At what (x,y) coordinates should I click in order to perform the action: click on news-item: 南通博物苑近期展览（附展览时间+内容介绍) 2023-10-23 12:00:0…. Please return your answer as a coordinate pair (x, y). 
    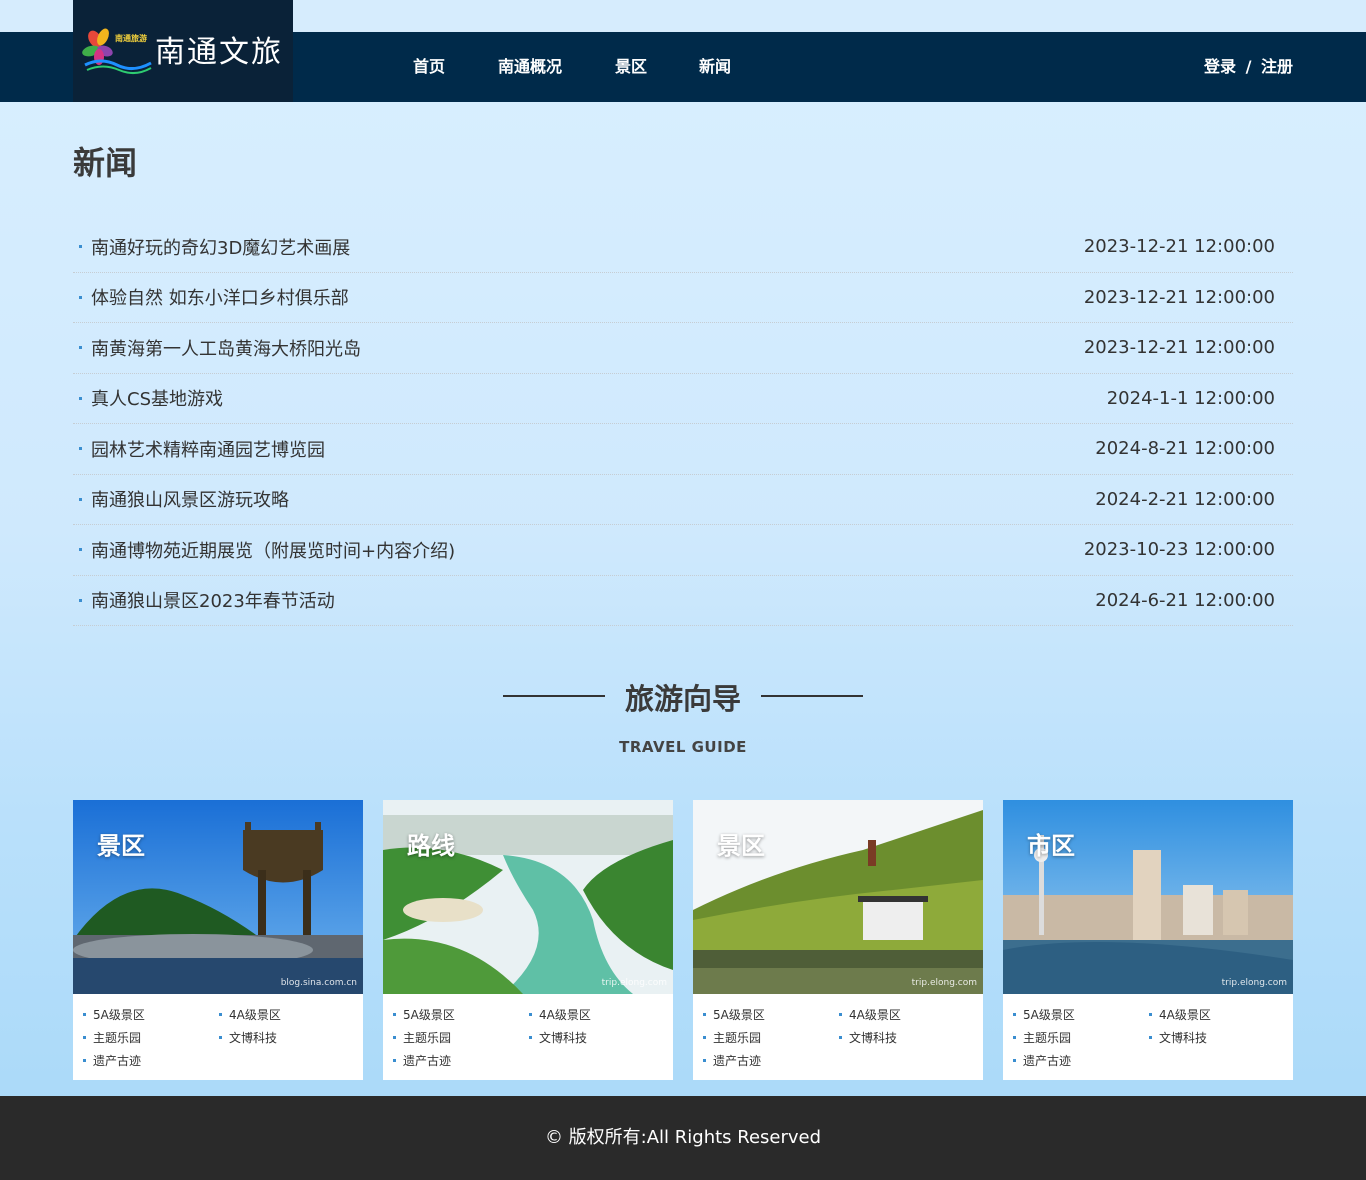
    Looking at the image, I should click on (683, 550).